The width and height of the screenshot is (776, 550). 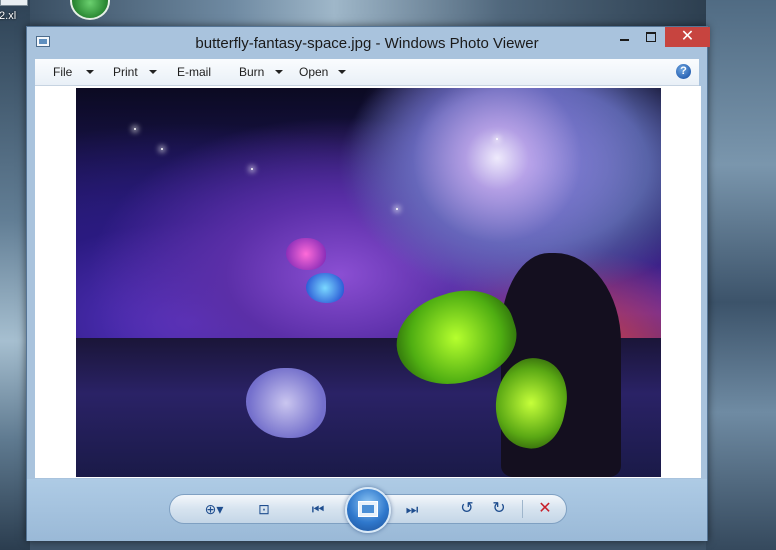 I want to click on toolbar-separator, so click(x=522, y=509).